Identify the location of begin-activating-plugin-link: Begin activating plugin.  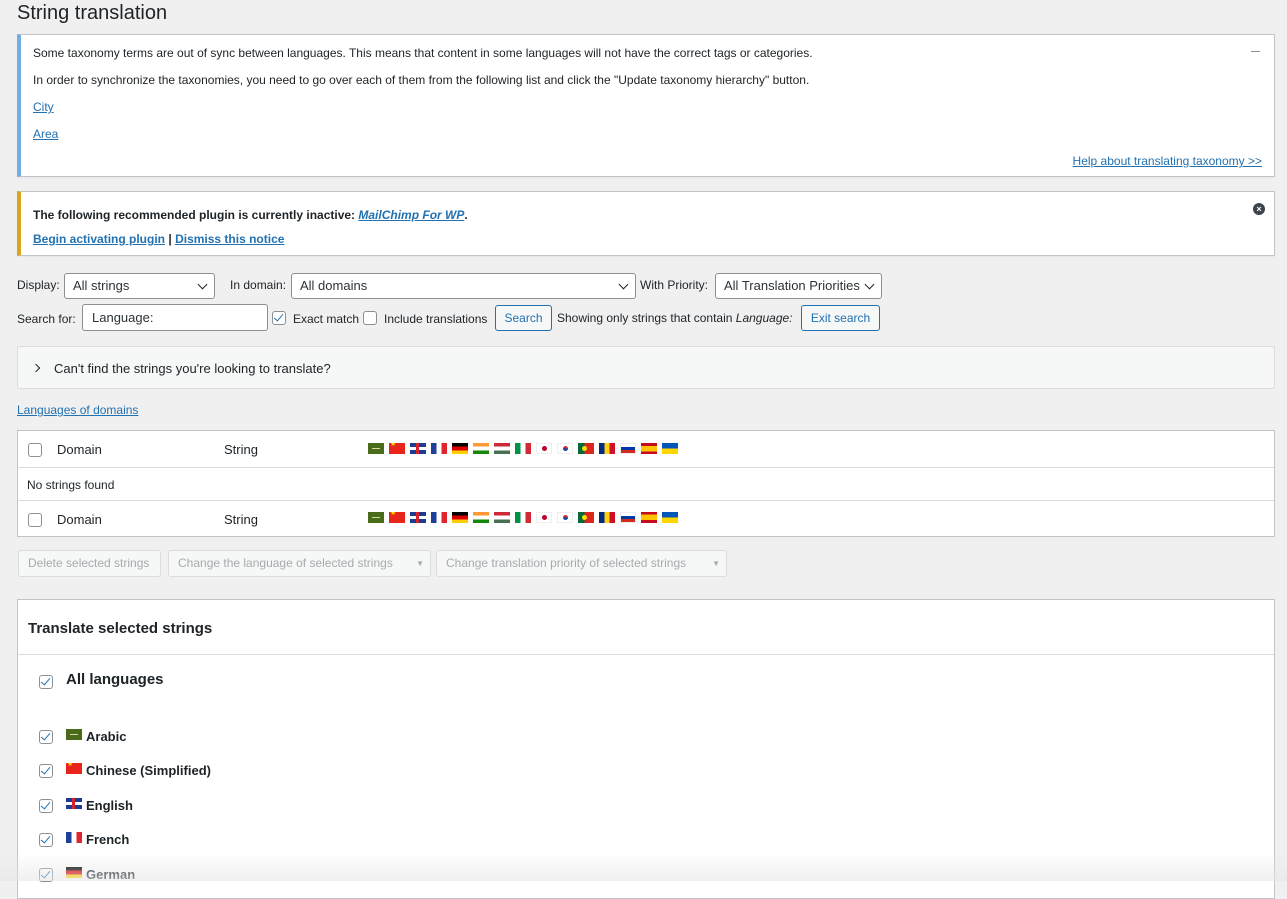
(99, 239).